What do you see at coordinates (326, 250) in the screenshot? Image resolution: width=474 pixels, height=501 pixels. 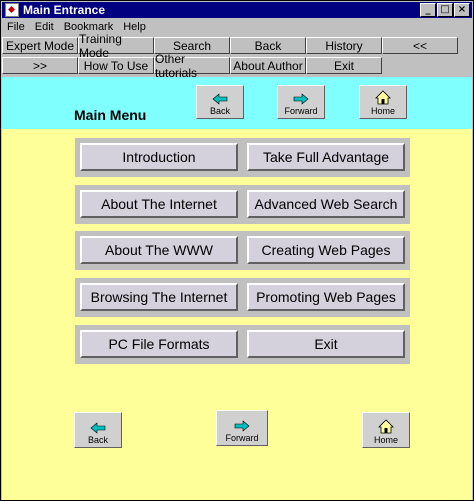 I see `creating-web-pages-button: Creating Web Pages` at bounding box center [326, 250].